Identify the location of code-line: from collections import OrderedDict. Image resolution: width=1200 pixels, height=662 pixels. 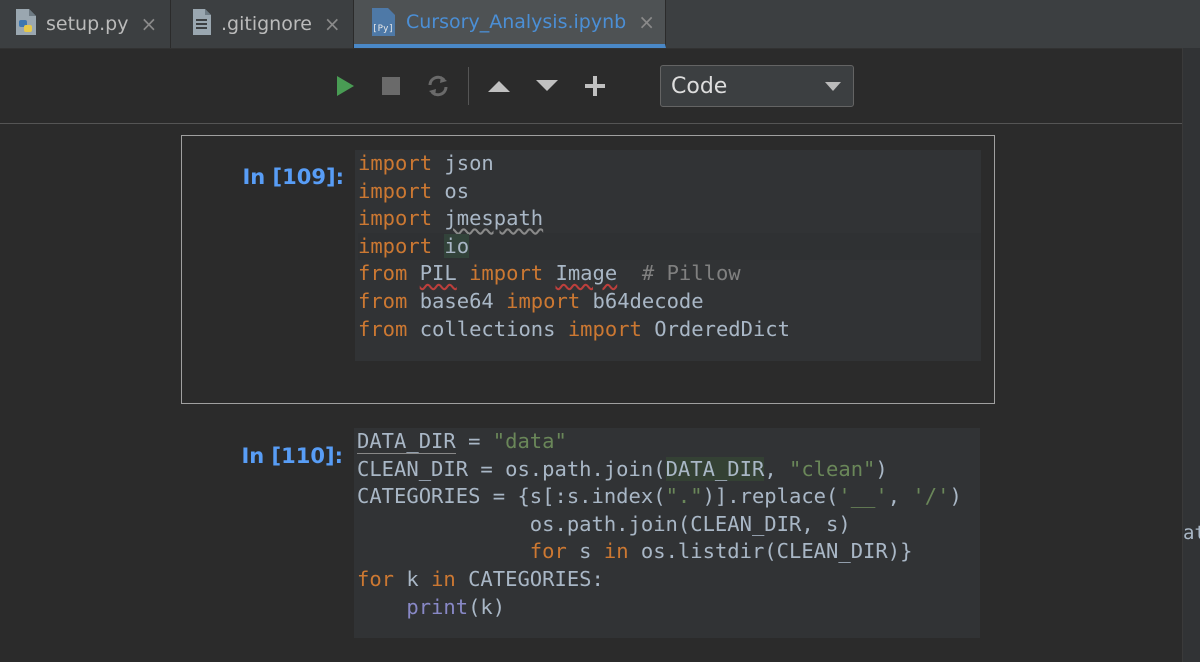
(574, 328).